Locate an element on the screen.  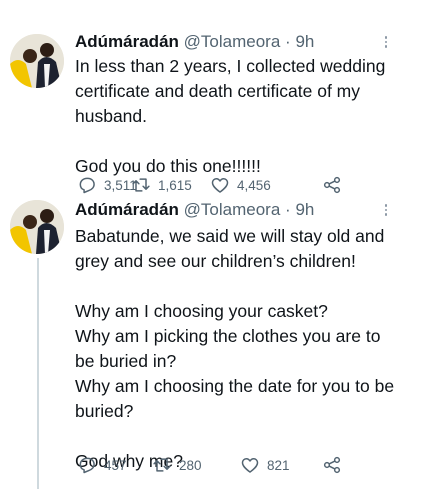
tweet-actions: 457 280 821 is located at coordinates (225, 466).